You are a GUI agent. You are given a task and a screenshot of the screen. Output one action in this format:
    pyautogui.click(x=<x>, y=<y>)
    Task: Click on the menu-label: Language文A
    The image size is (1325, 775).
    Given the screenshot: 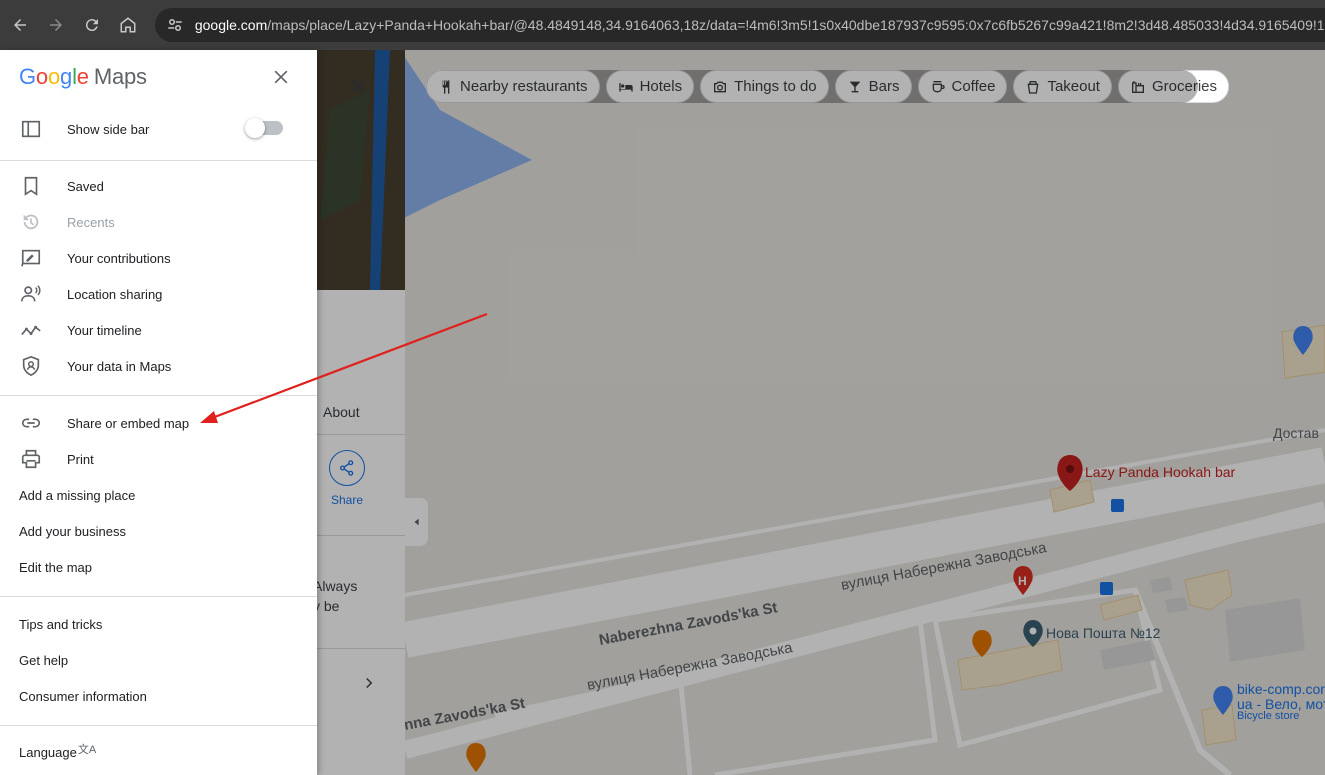 What is the action you would take?
    pyautogui.click(x=58, y=752)
    